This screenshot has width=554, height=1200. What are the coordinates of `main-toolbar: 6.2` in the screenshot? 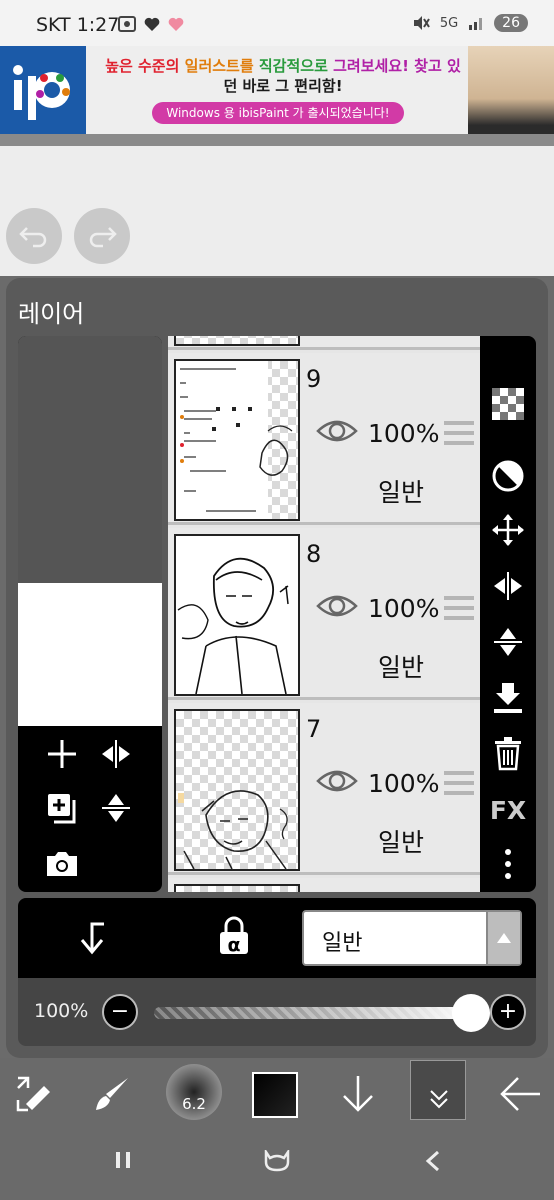 It's located at (277, 1093).